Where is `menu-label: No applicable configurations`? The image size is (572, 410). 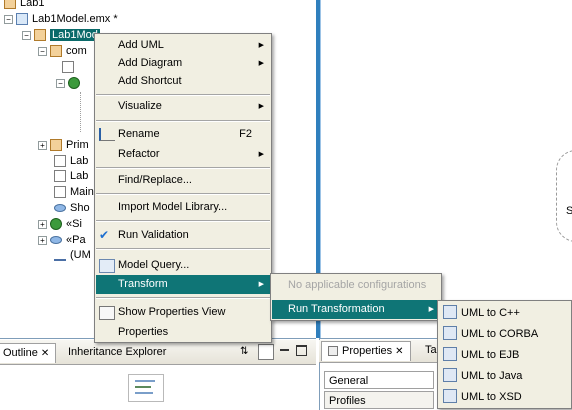 menu-label: No applicable configurations is located at coordinates (357, 285).